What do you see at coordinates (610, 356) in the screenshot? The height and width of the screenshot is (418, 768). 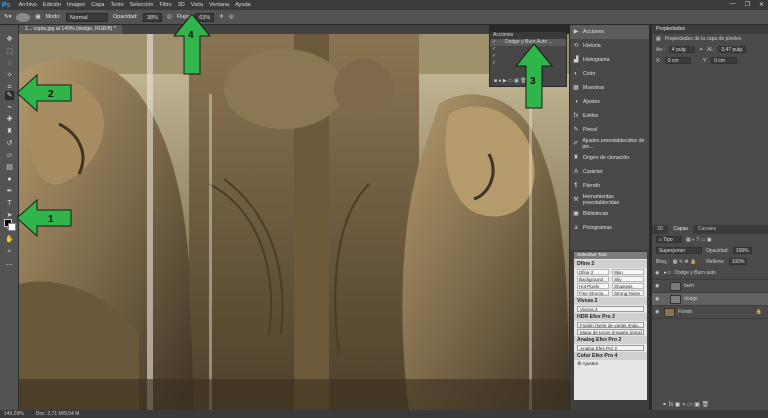 I see `nik-section-color-efex: Color Efex Pro 4` at bounding box center [610, 356].